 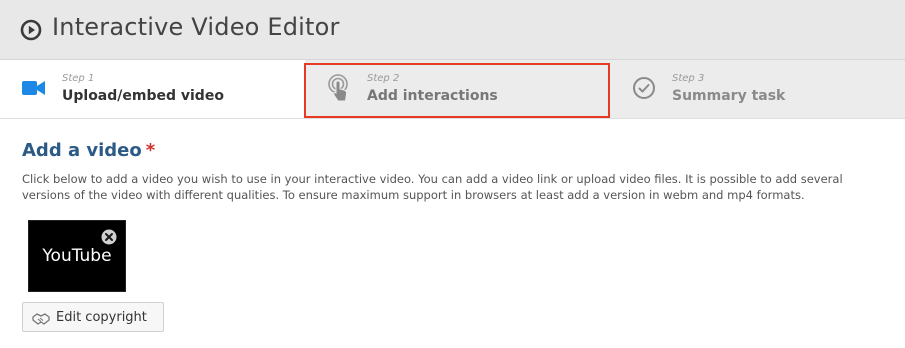 I want to click on step-label: Summary task, so click(x=729, y=96).